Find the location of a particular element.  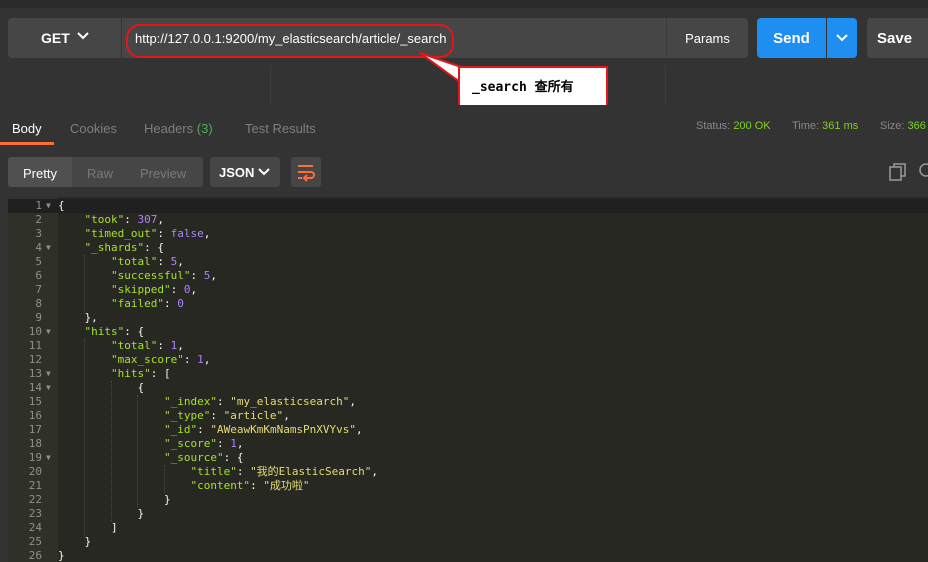

code-text: "skipped": 0, is located at coordinates (127, 290).